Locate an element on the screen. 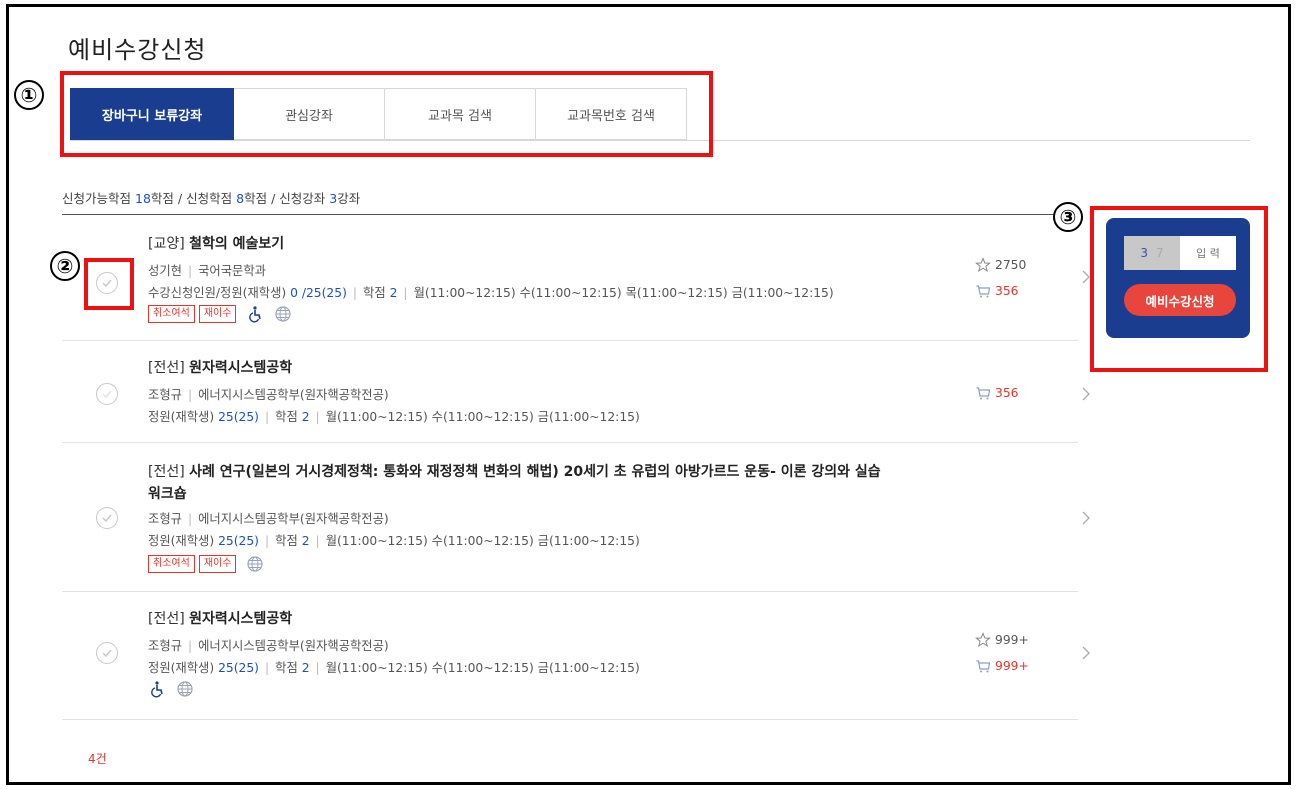 Image resolution: width=1297 pixels, height=789 pixels. course-instructor-line: 성기현 | 국어국문학과 is located at coordinates (207, 271).